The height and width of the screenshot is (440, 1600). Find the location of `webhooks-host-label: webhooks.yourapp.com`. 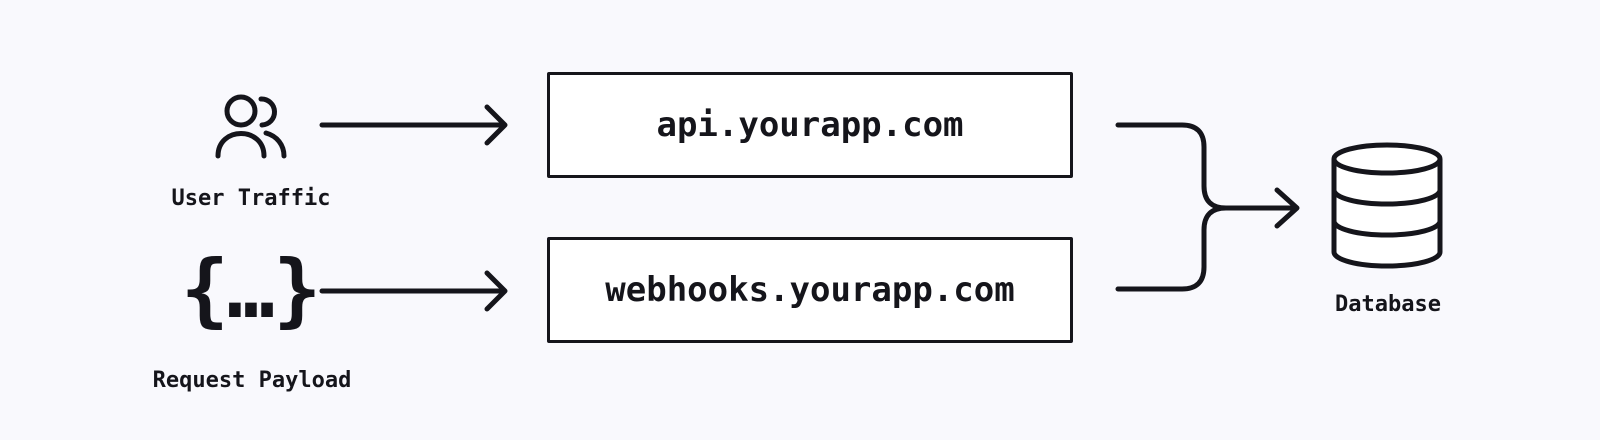

webhooks-host-label: webhooks.yourapp.com is located at coordinates (810, 290).